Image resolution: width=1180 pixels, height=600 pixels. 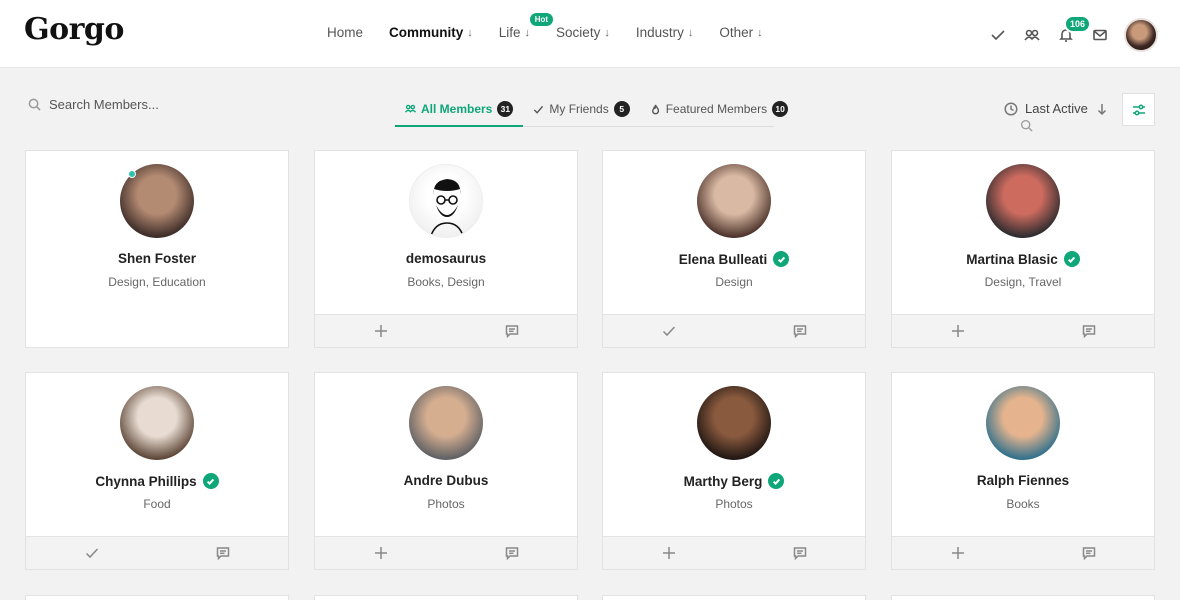 I want to click on nav-label: Life, so click(x=509, y=32).